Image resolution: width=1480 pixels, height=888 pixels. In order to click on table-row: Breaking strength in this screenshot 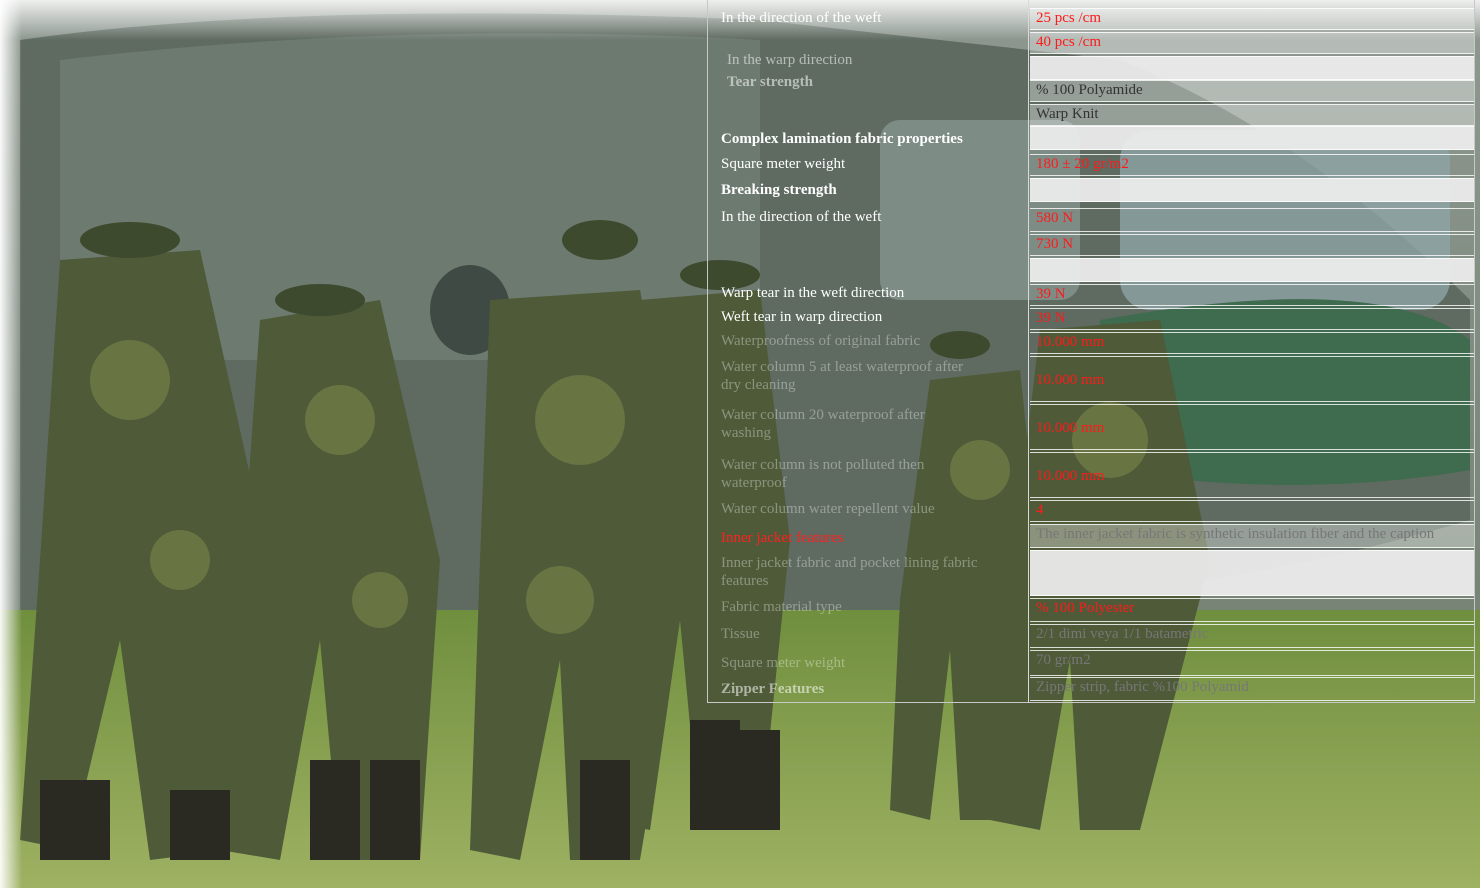, I will do `click(1091, 189)`.